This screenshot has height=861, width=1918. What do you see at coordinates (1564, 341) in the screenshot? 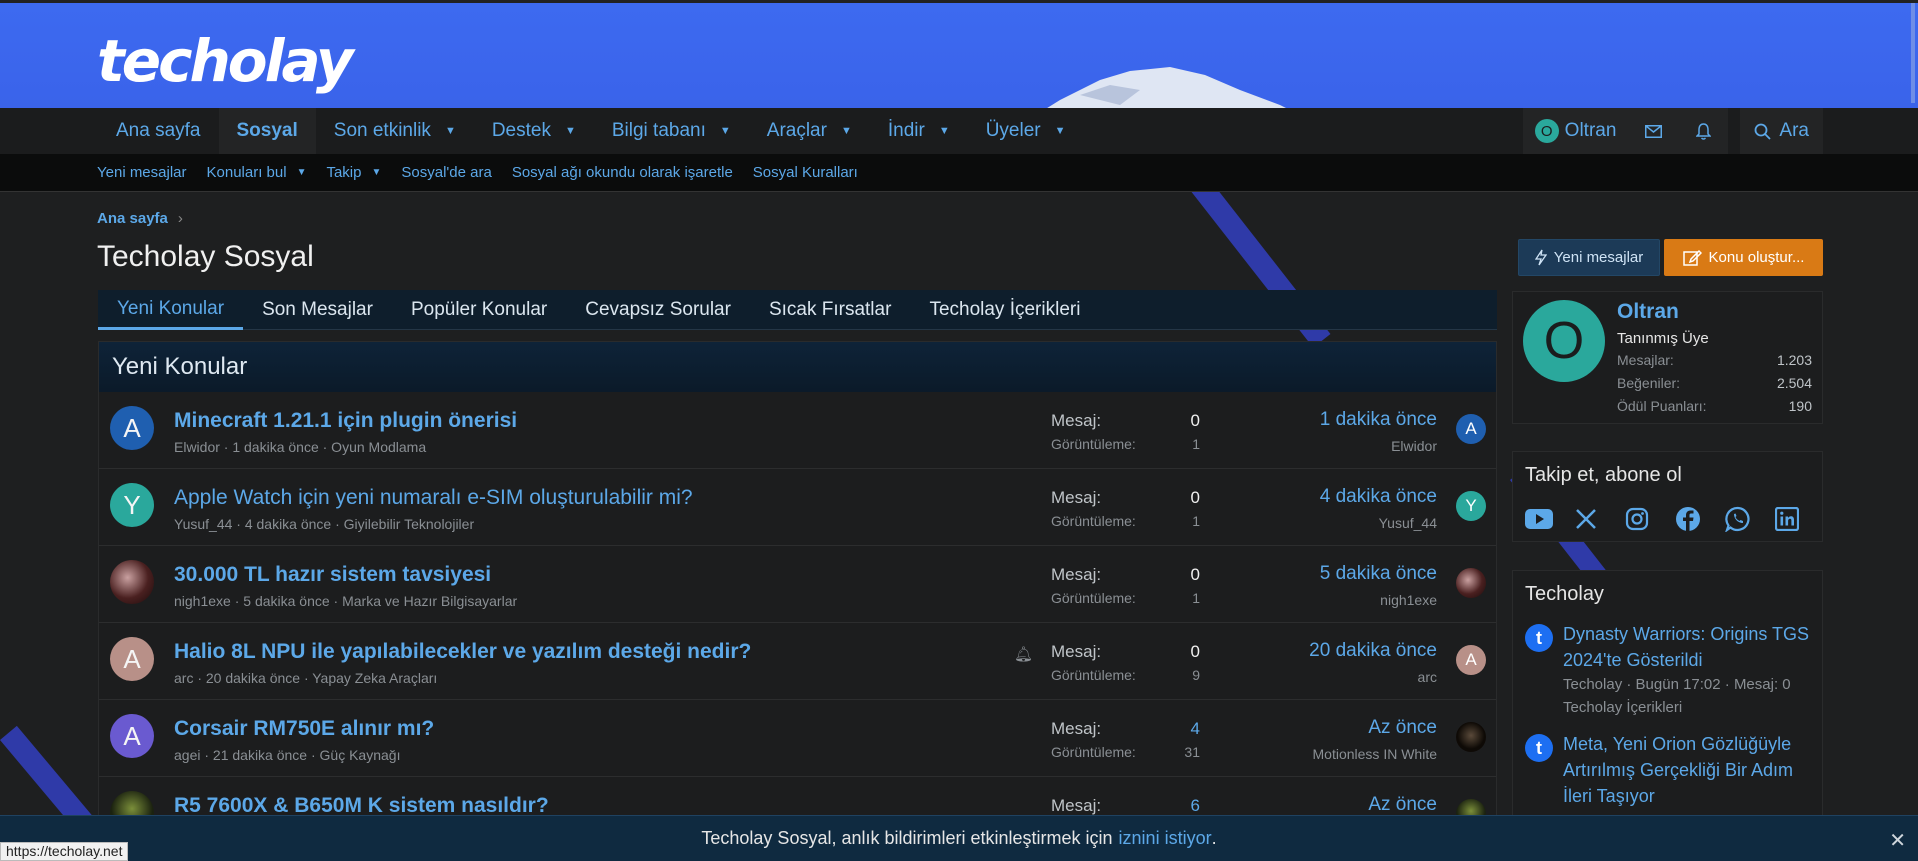
I see `profile-avatar: O` at bounding box center [1564, 341].